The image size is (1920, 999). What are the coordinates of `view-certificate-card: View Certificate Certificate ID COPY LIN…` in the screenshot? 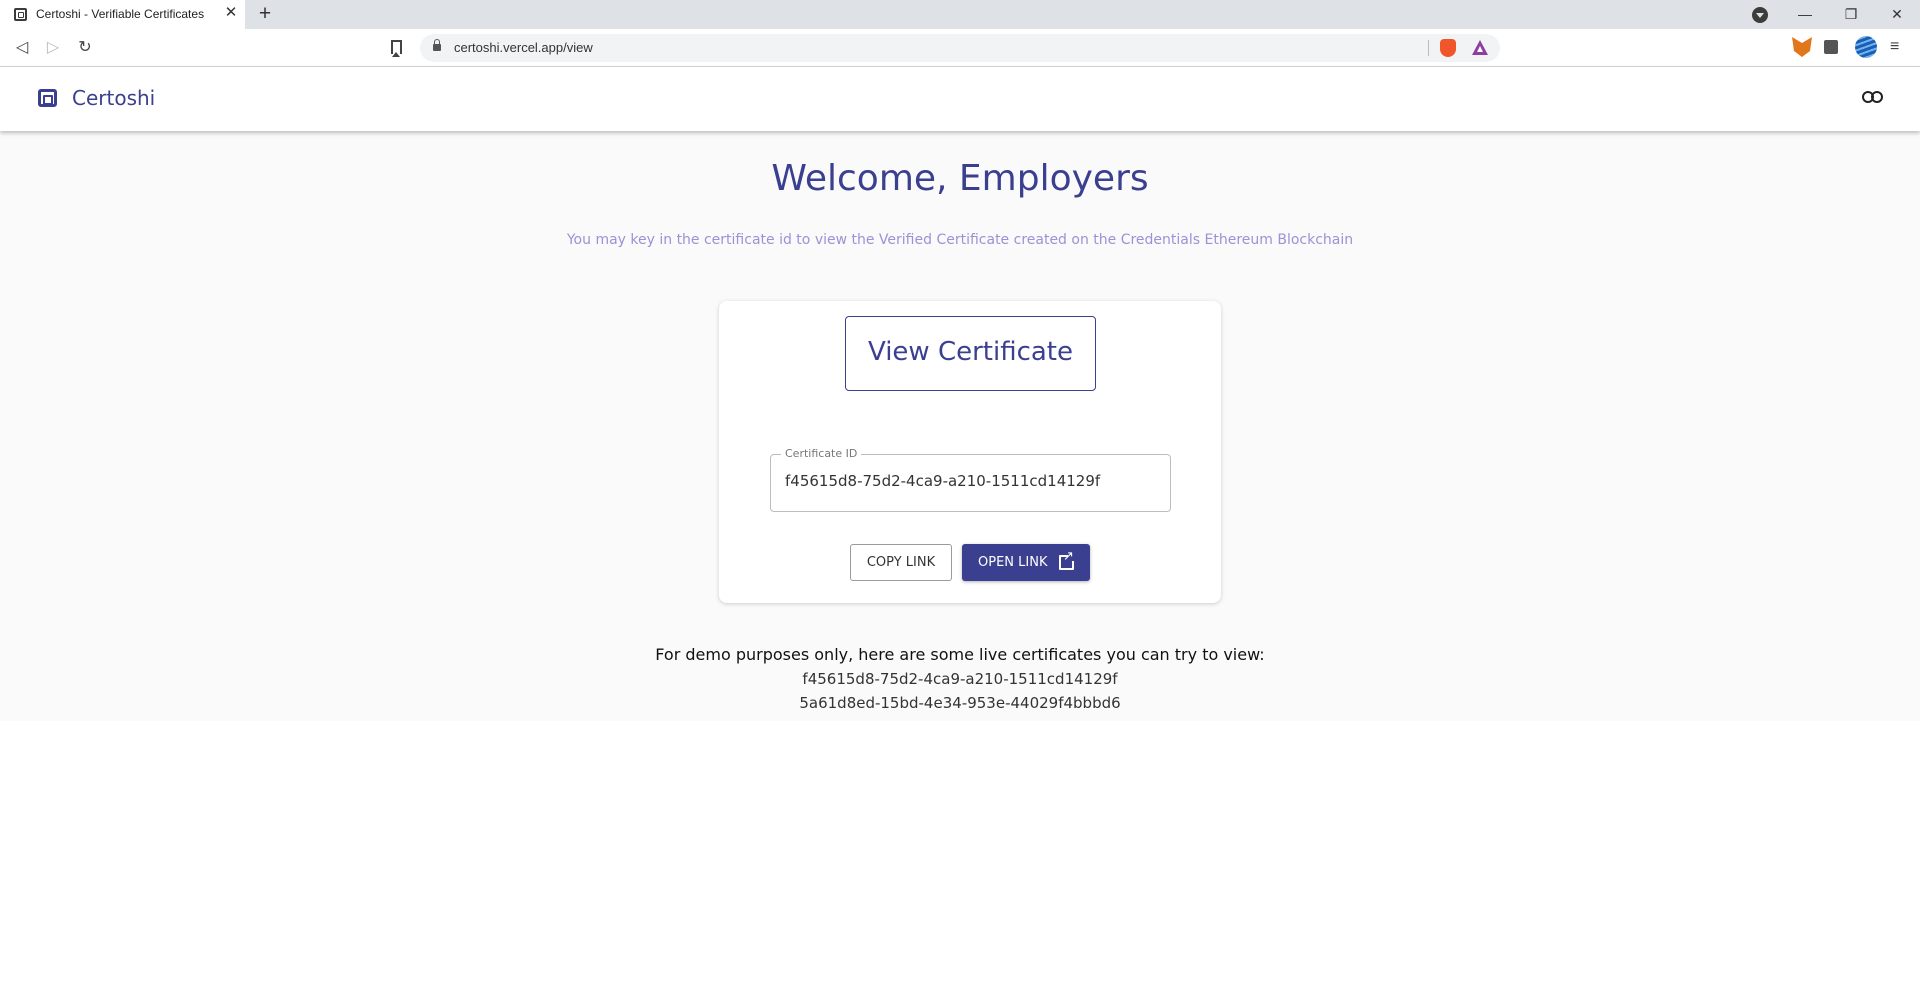 It's located at (970, 452).